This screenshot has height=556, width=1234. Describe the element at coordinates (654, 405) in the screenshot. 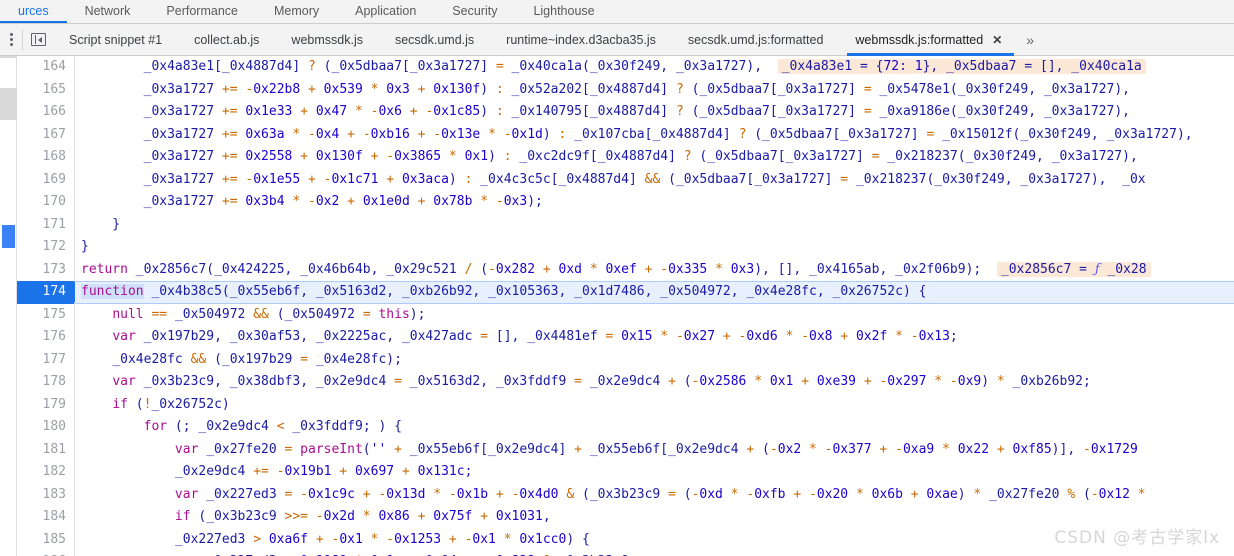

I see `code-line: if (!_0x26752c)` at that location.